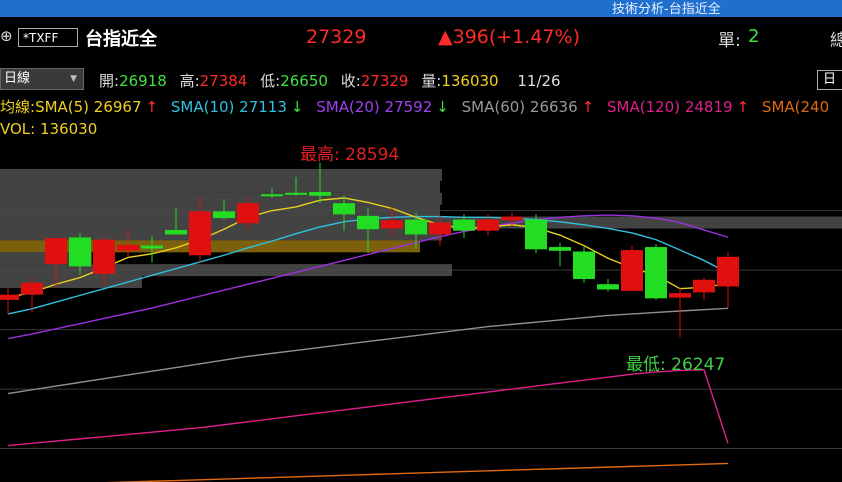  Describe the element at coordinates (754, 36) in the screenshot. I see `unit-value: 2` at that location.